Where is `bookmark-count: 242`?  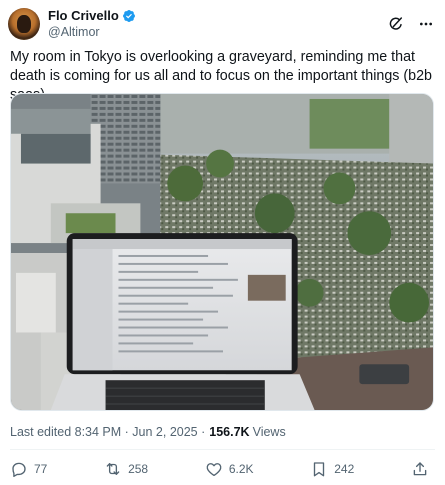
bookmark-count: 242 is located at coordinates (344, 469).